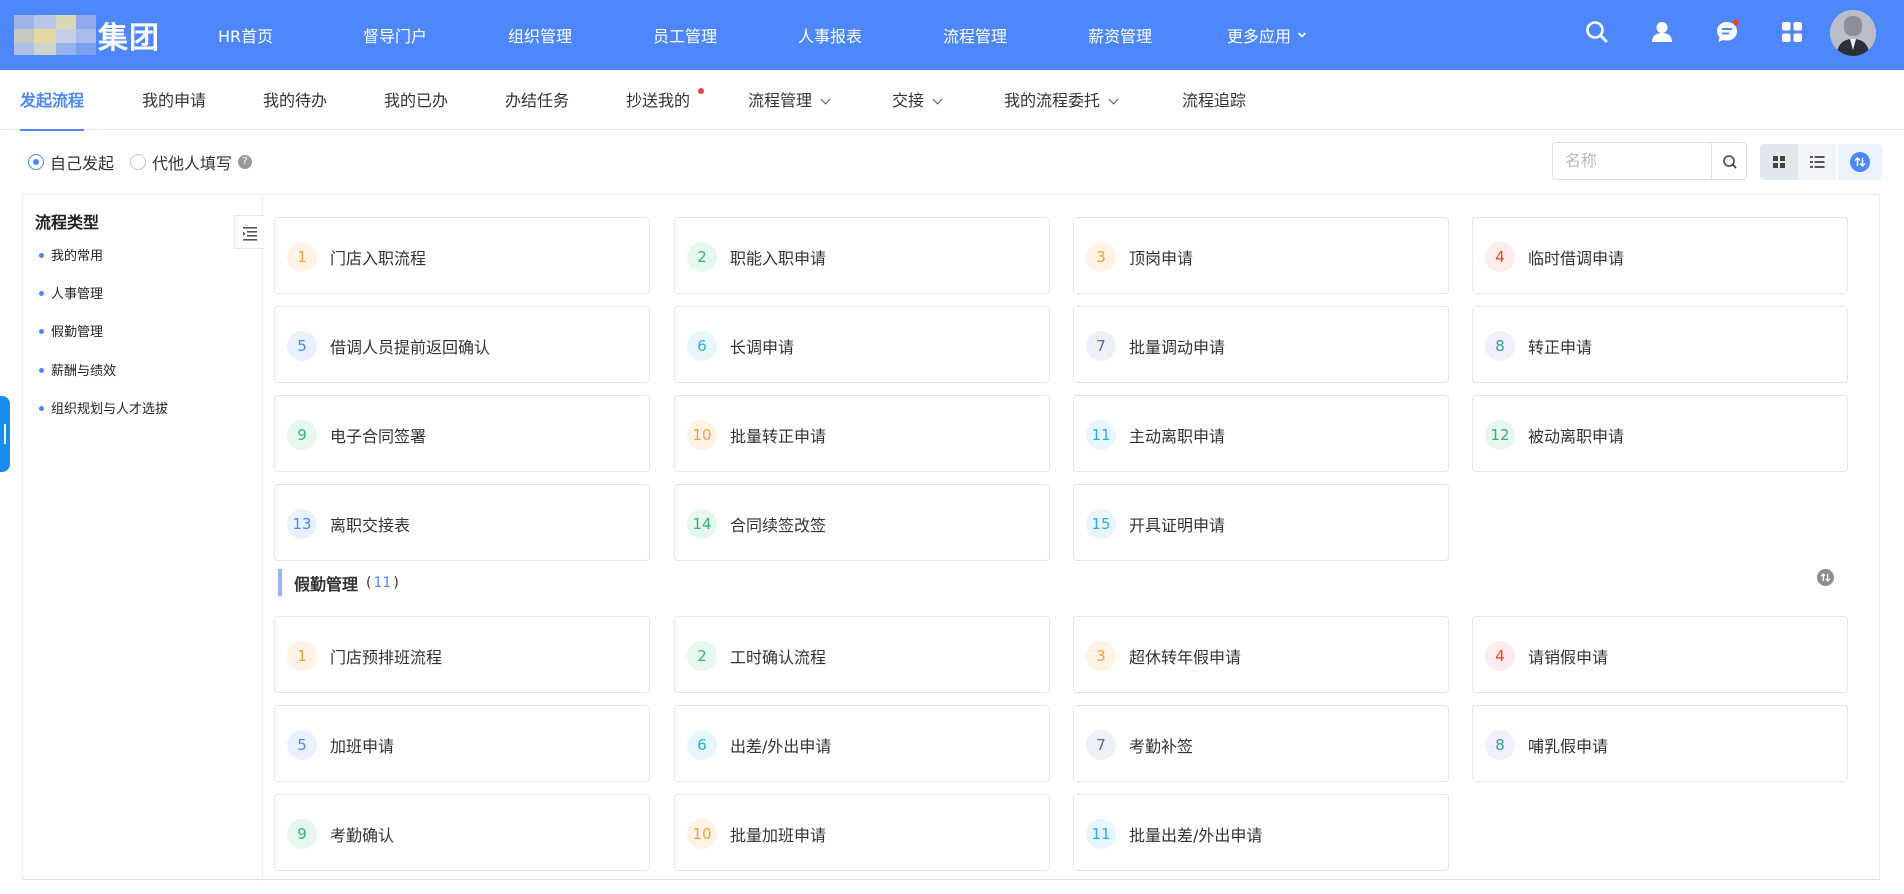 The image size is (1904, 894). Describe the element at coordinates (1660, 743) in the screenshot. I see `process-card: 8 哺乳假申请` at that location.